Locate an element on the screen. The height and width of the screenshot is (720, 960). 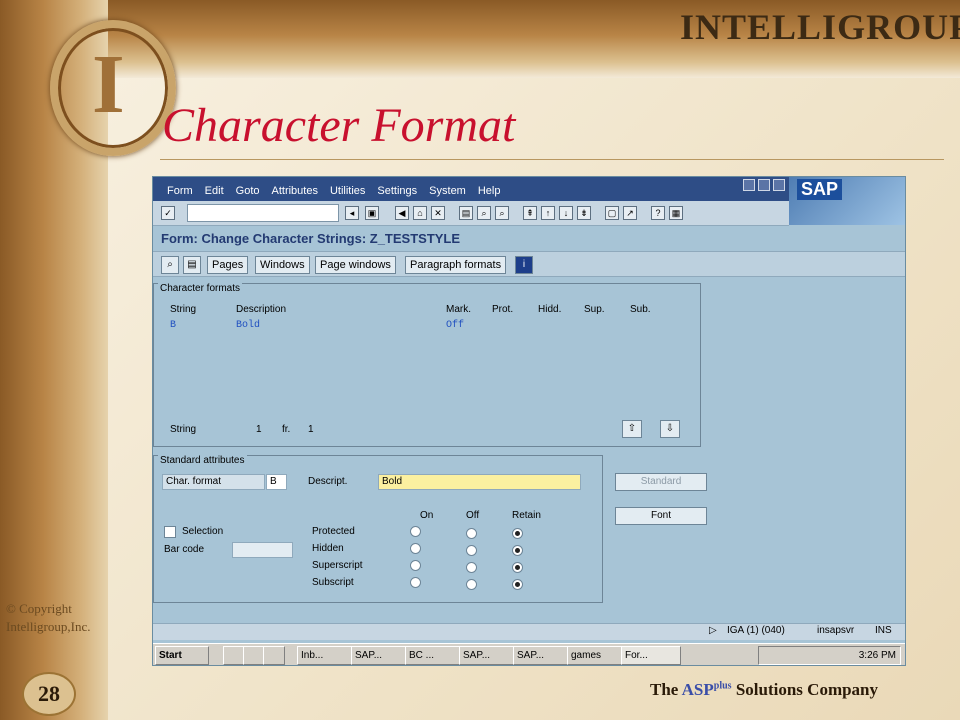
tagline: The ASPplus Solutions Company is located at coordinates (764, 690).